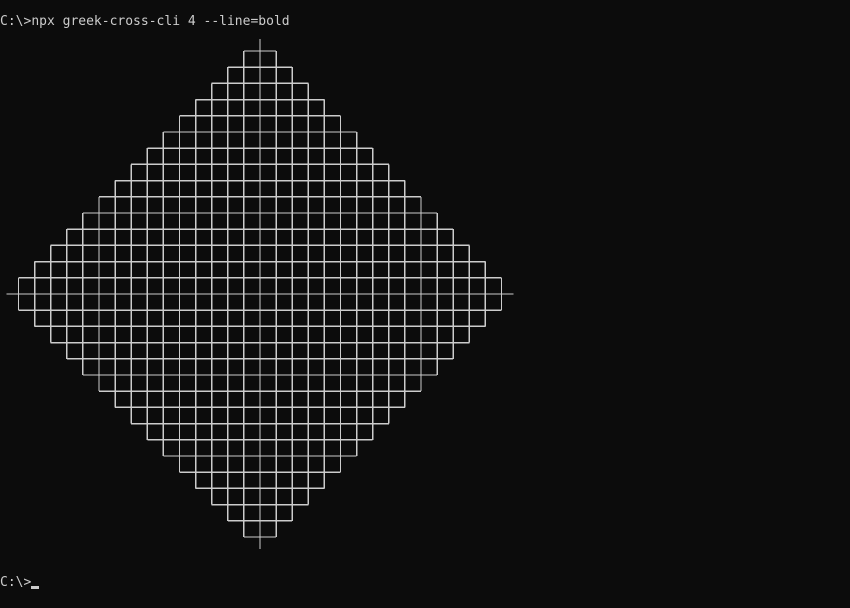 The image size is (850, 608). I want to click on text-cursor, so click(35, 587).